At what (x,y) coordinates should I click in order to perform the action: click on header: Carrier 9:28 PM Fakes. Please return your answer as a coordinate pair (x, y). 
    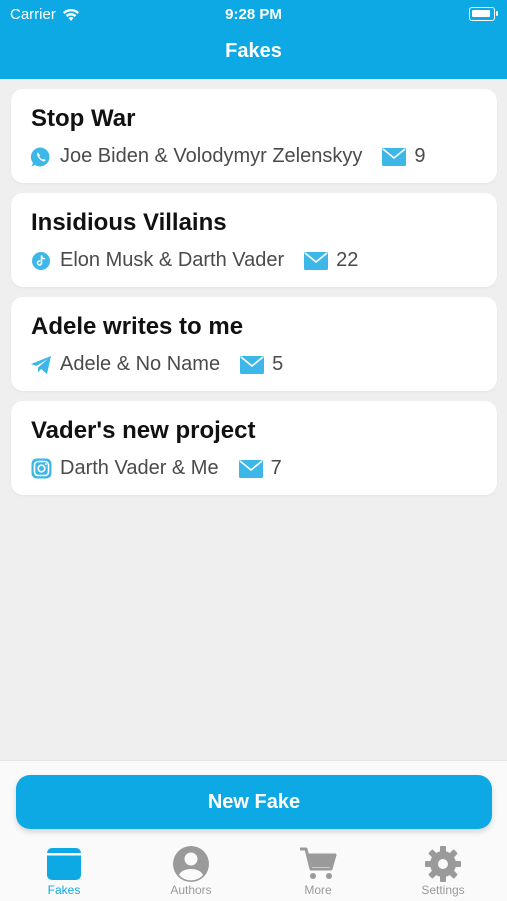
    Looking at the image, I should click on (253, 39).